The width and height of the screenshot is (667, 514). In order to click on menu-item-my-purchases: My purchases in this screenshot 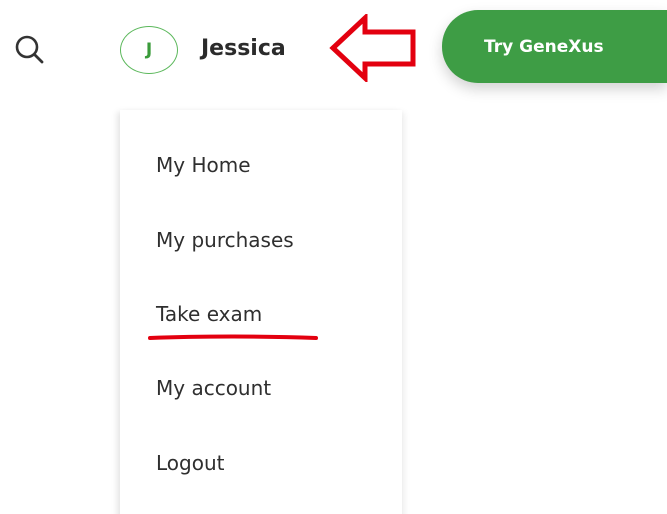, I will do `click(225, 240)`.